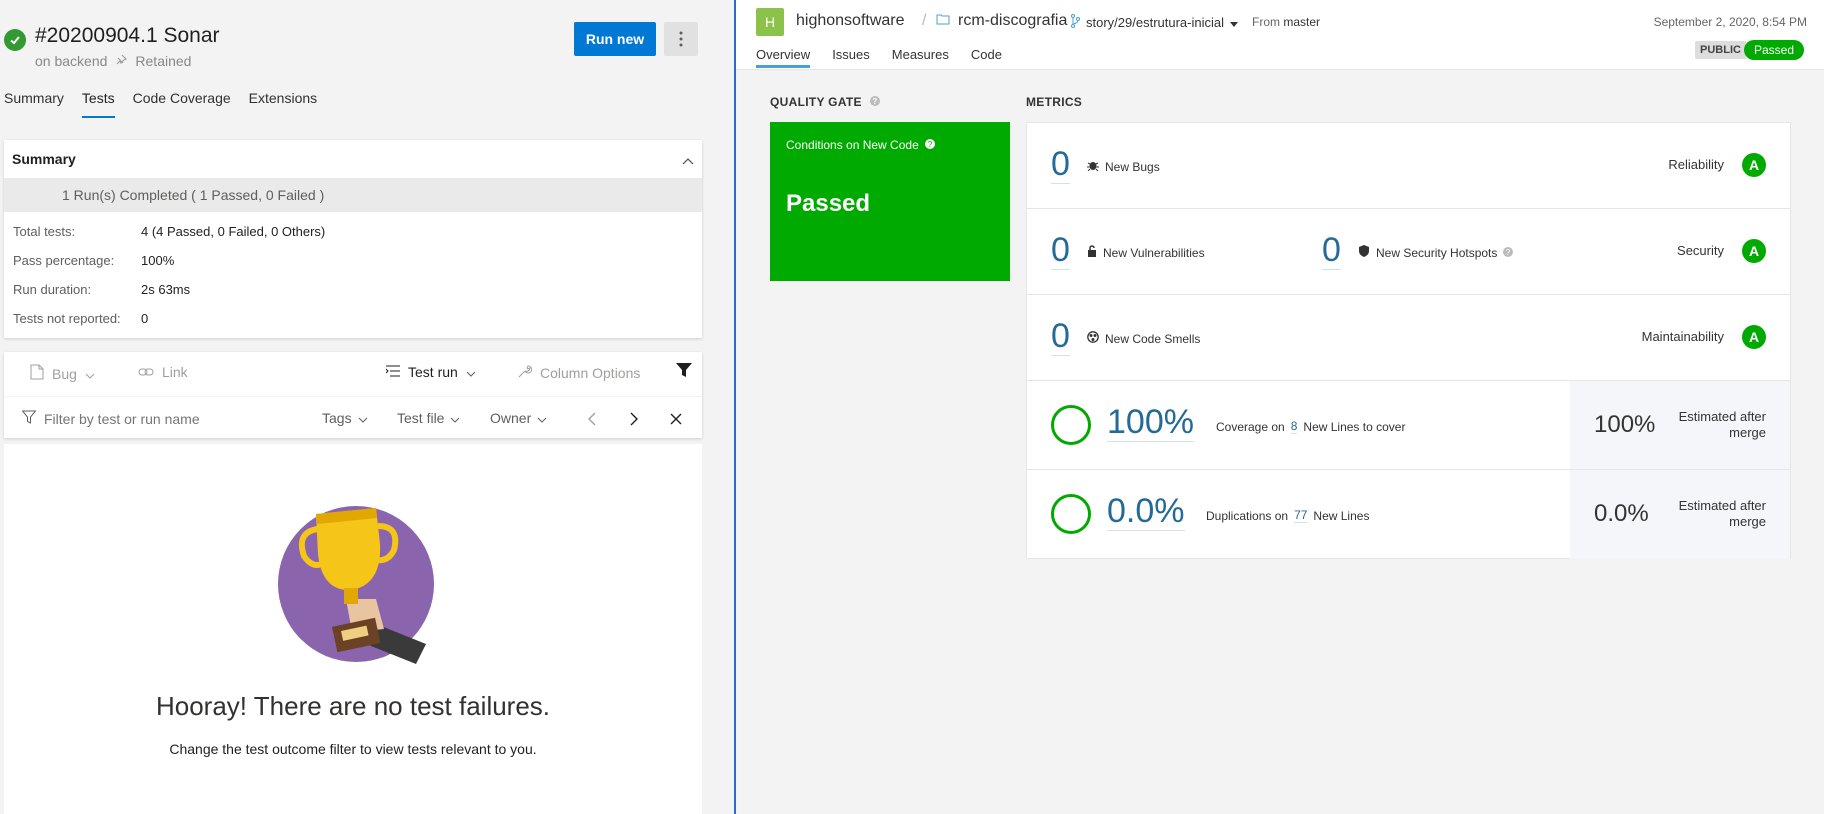 This screenshot has height=814, width=1824. I want to click on from-label: From, so click(1266, 22).